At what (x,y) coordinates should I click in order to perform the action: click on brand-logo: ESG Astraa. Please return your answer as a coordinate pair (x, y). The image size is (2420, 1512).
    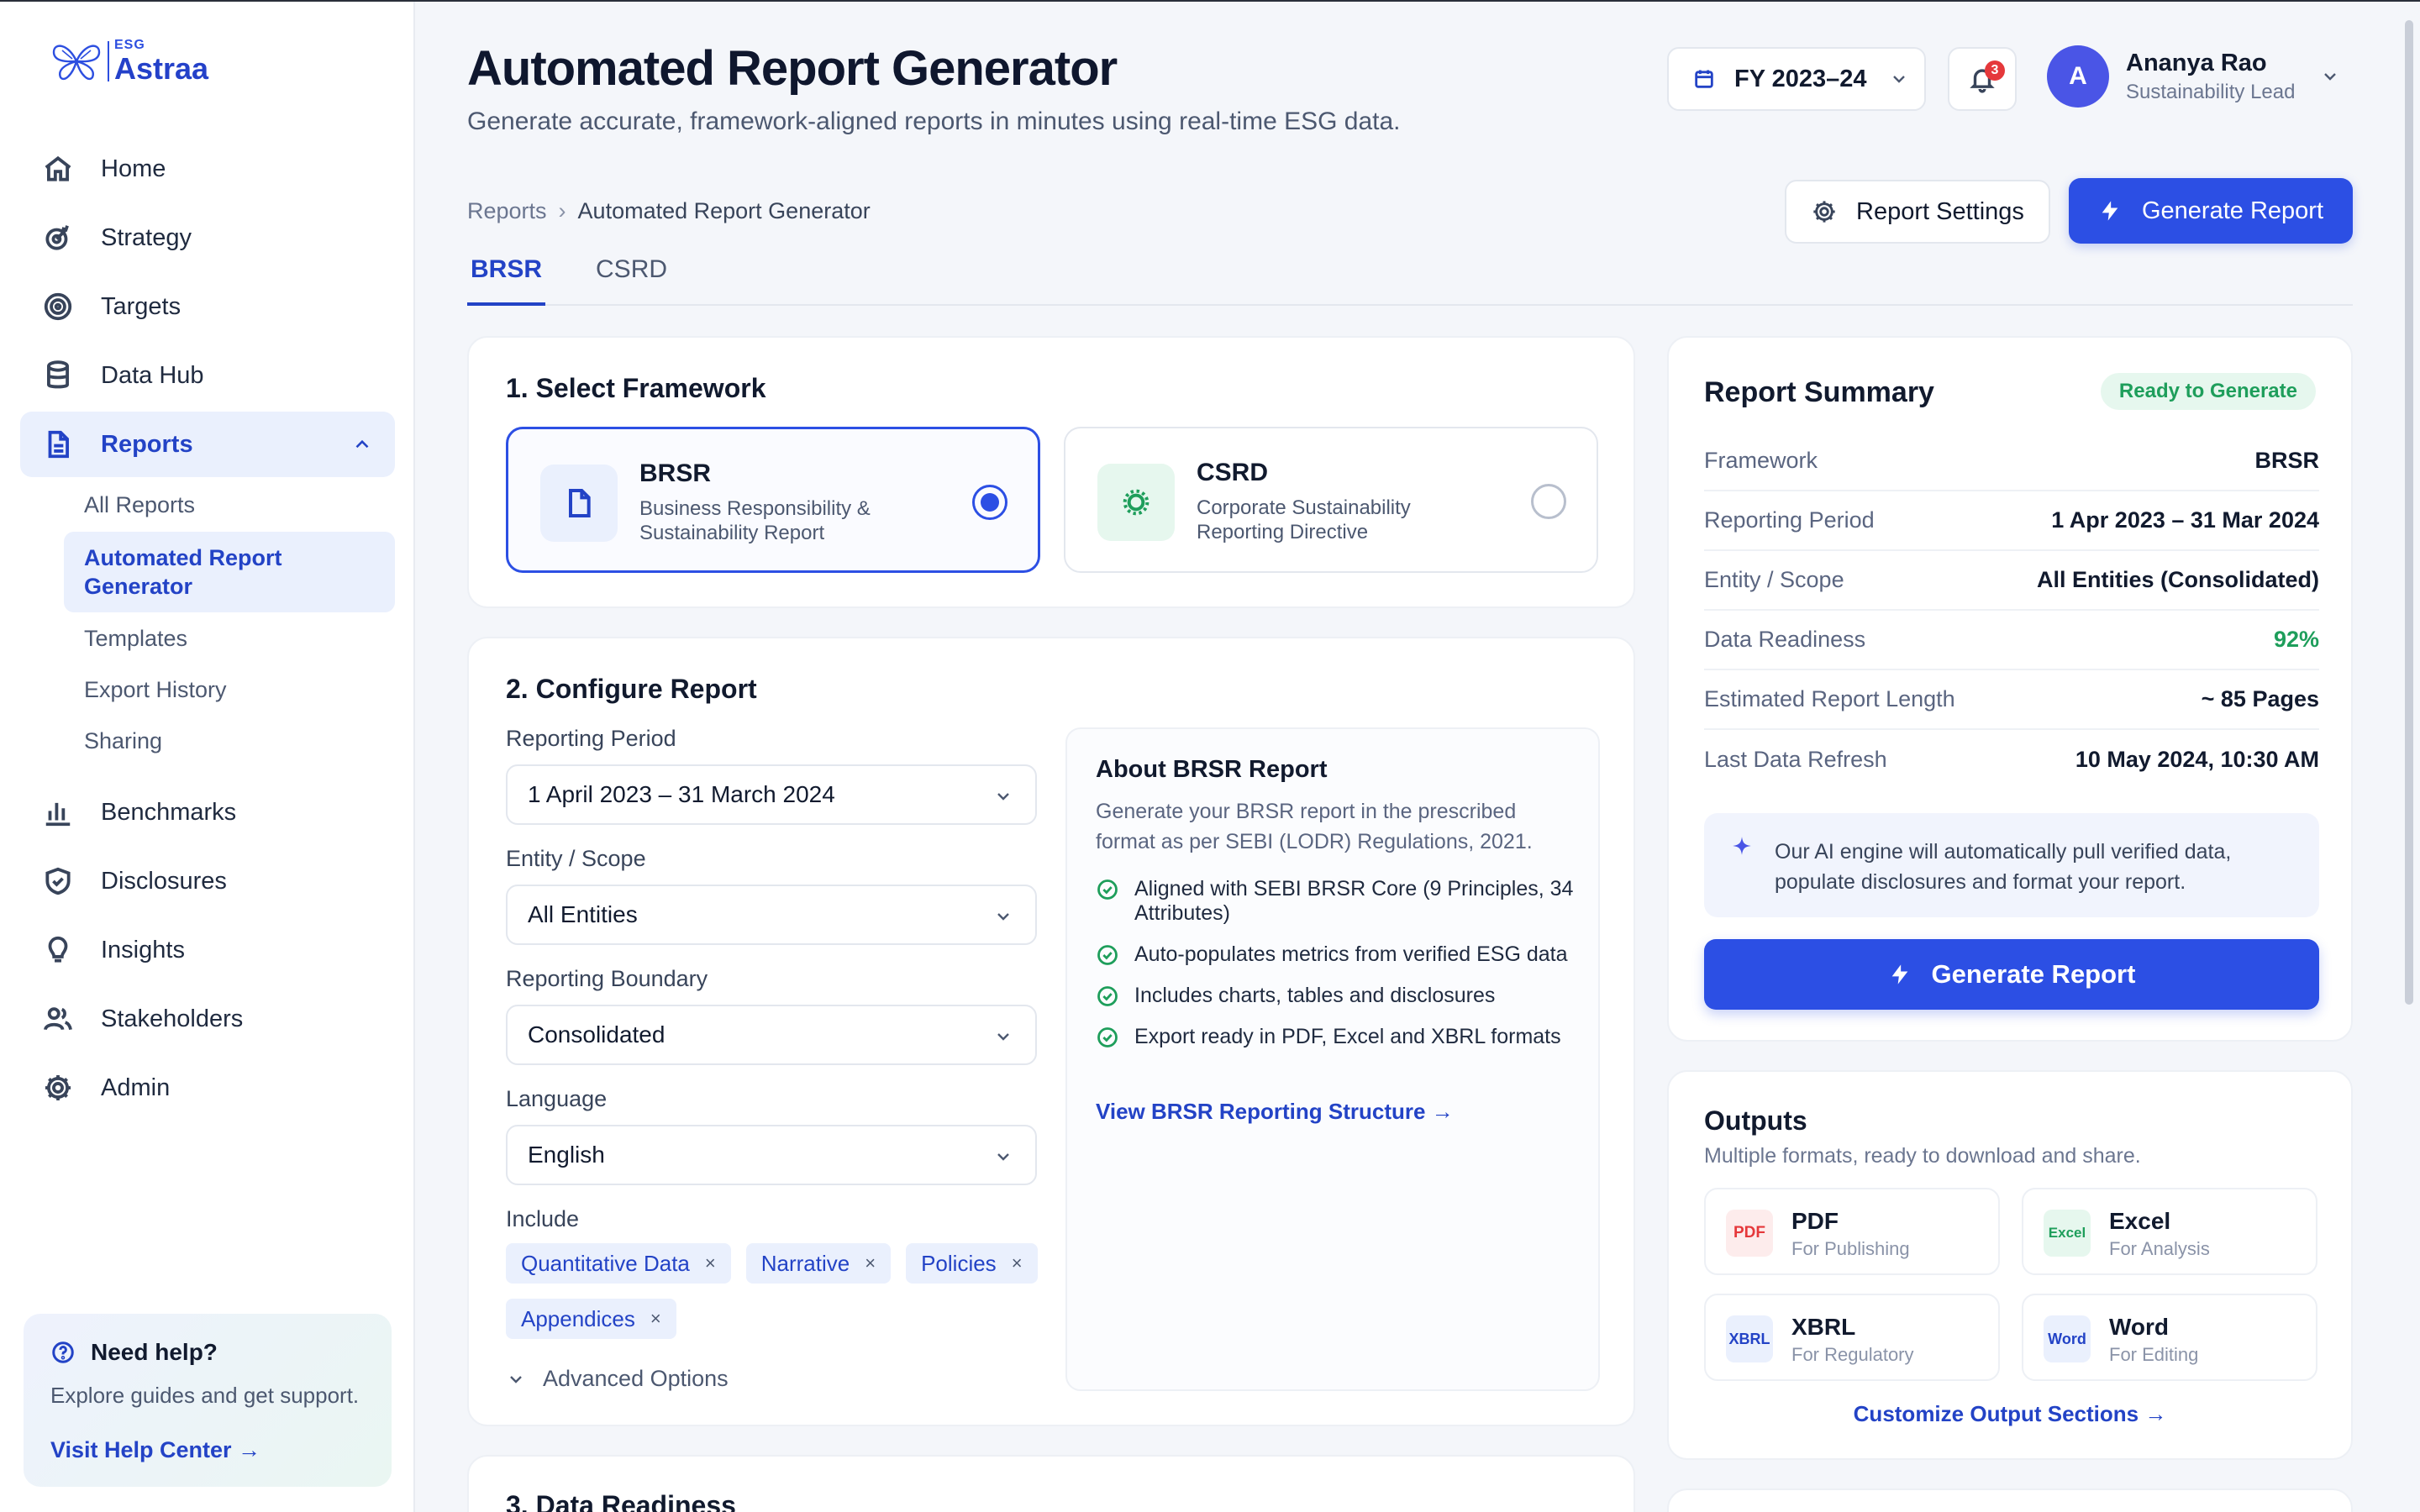
    Looking at the image, I should click on (129, 61).